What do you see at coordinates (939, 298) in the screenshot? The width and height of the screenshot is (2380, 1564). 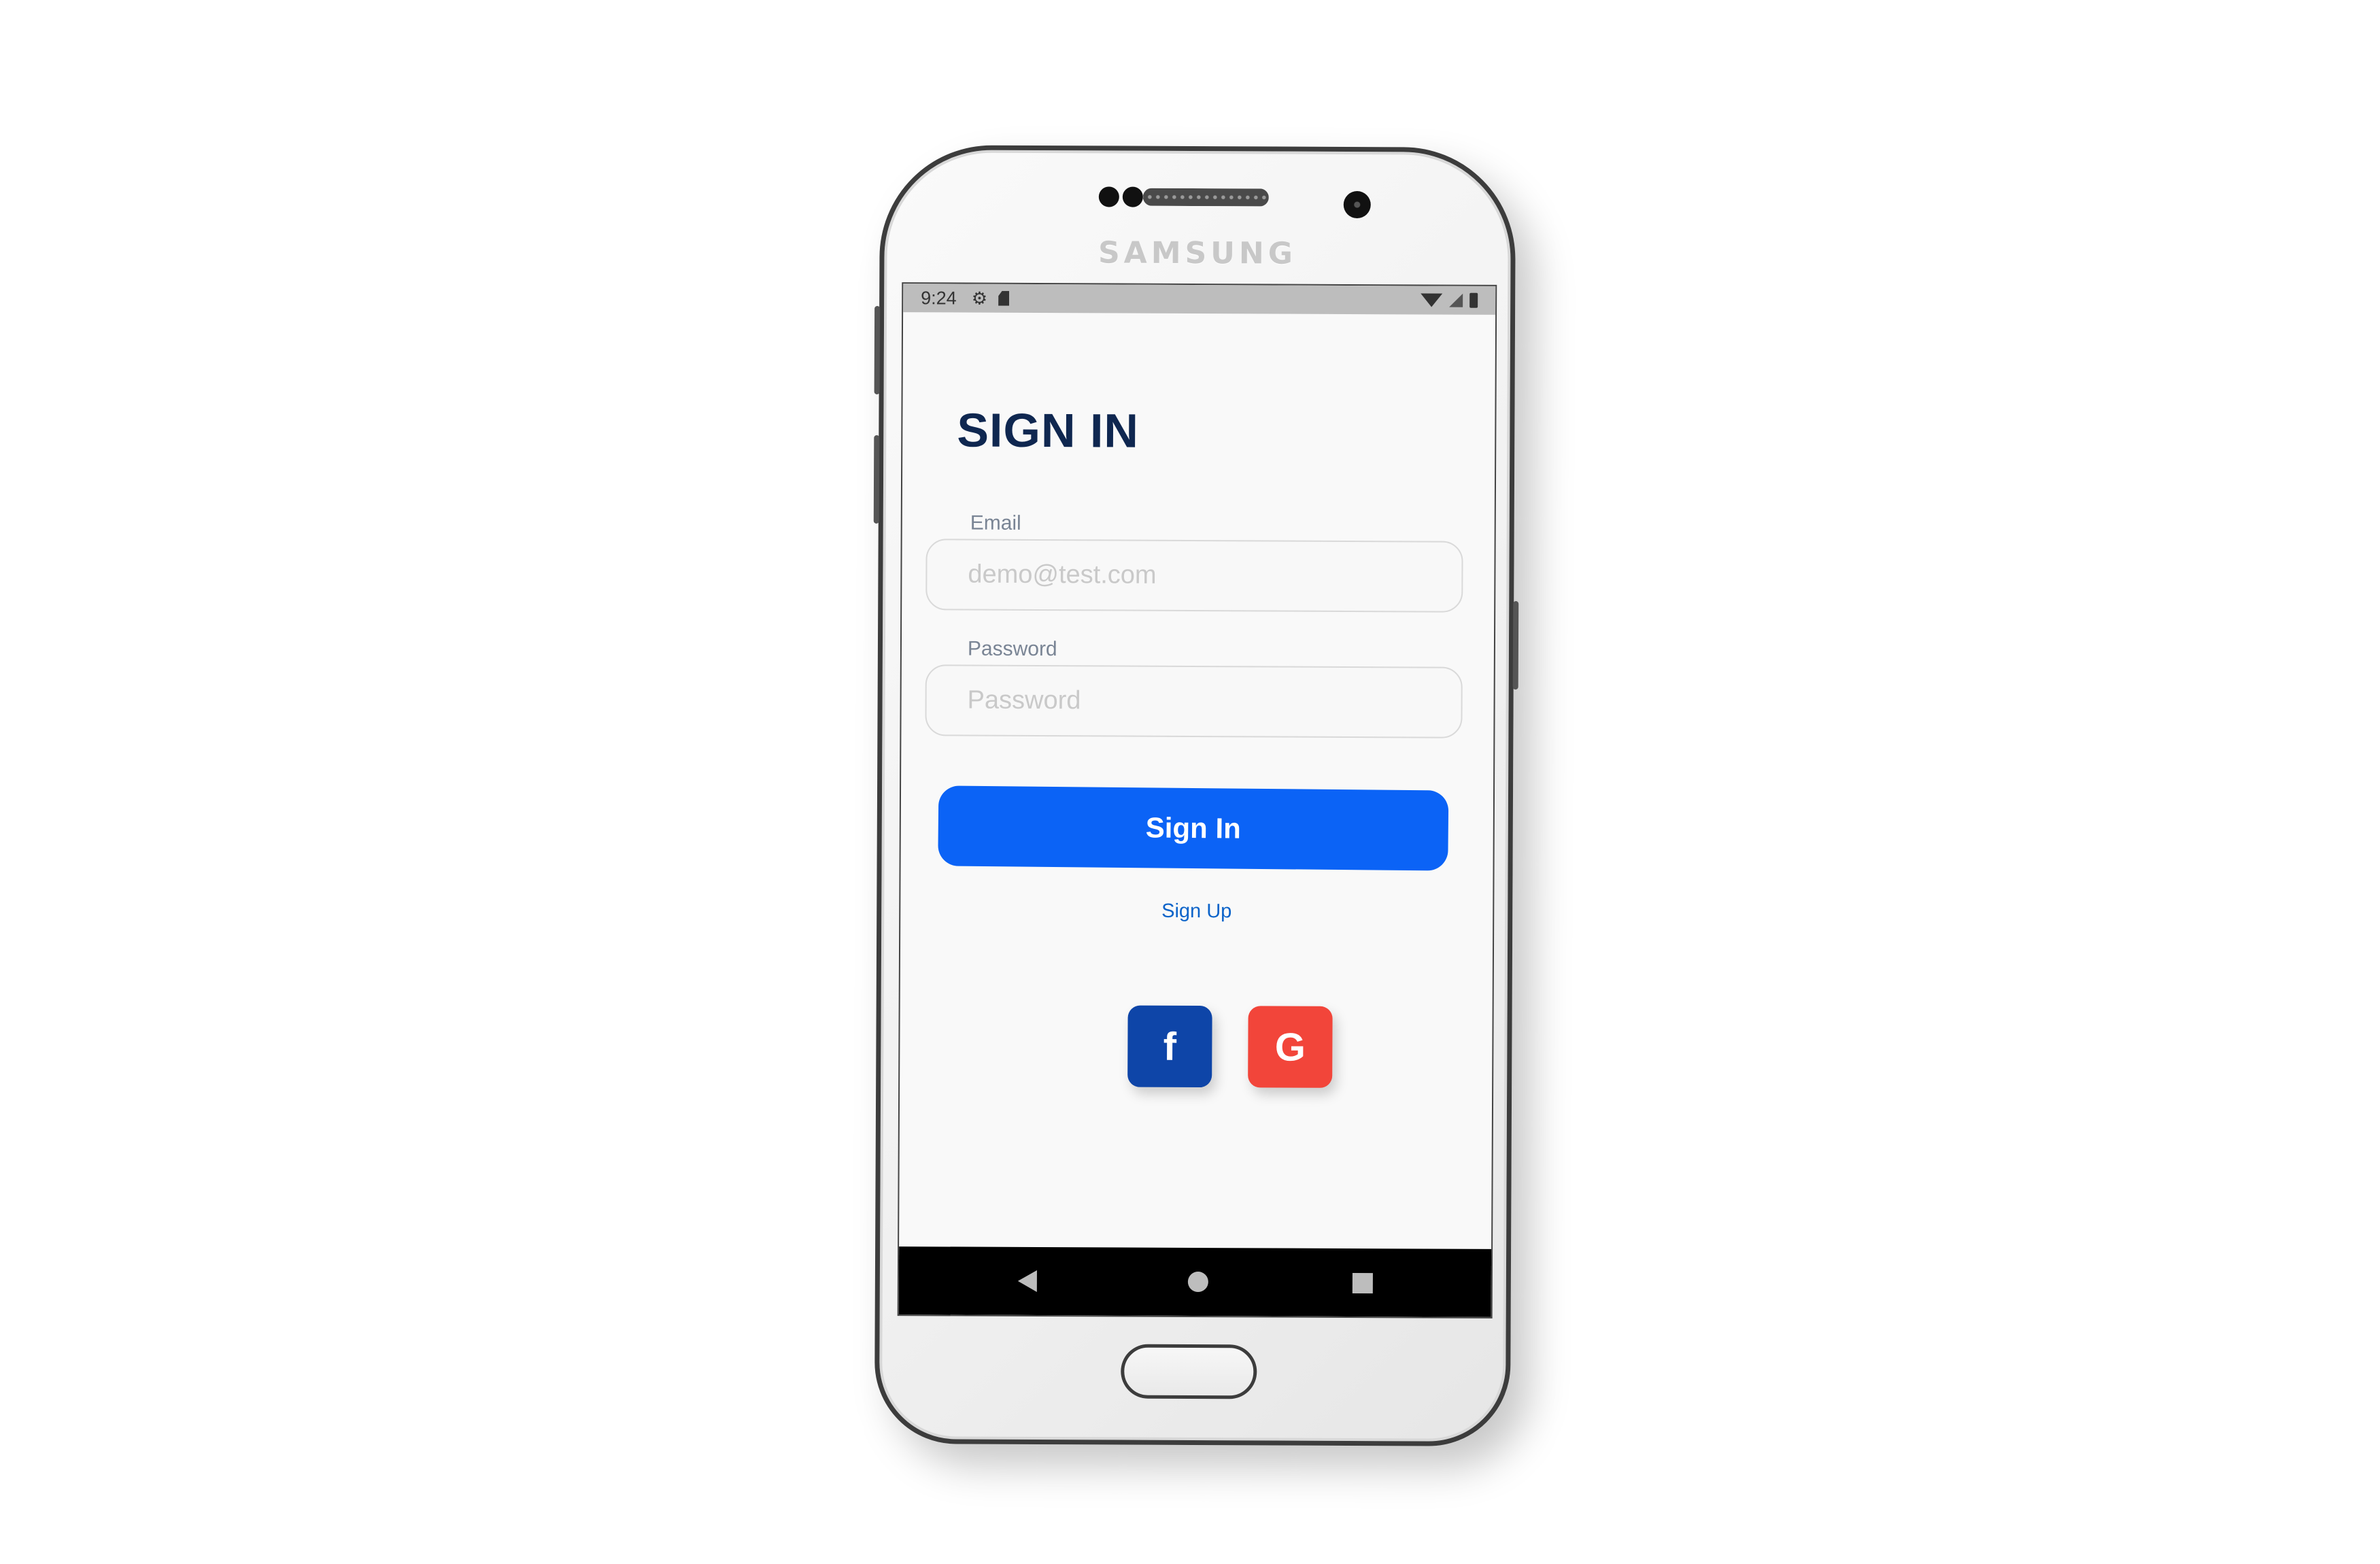 I see `status-time: 9:24` at bounding box center [939, 298].